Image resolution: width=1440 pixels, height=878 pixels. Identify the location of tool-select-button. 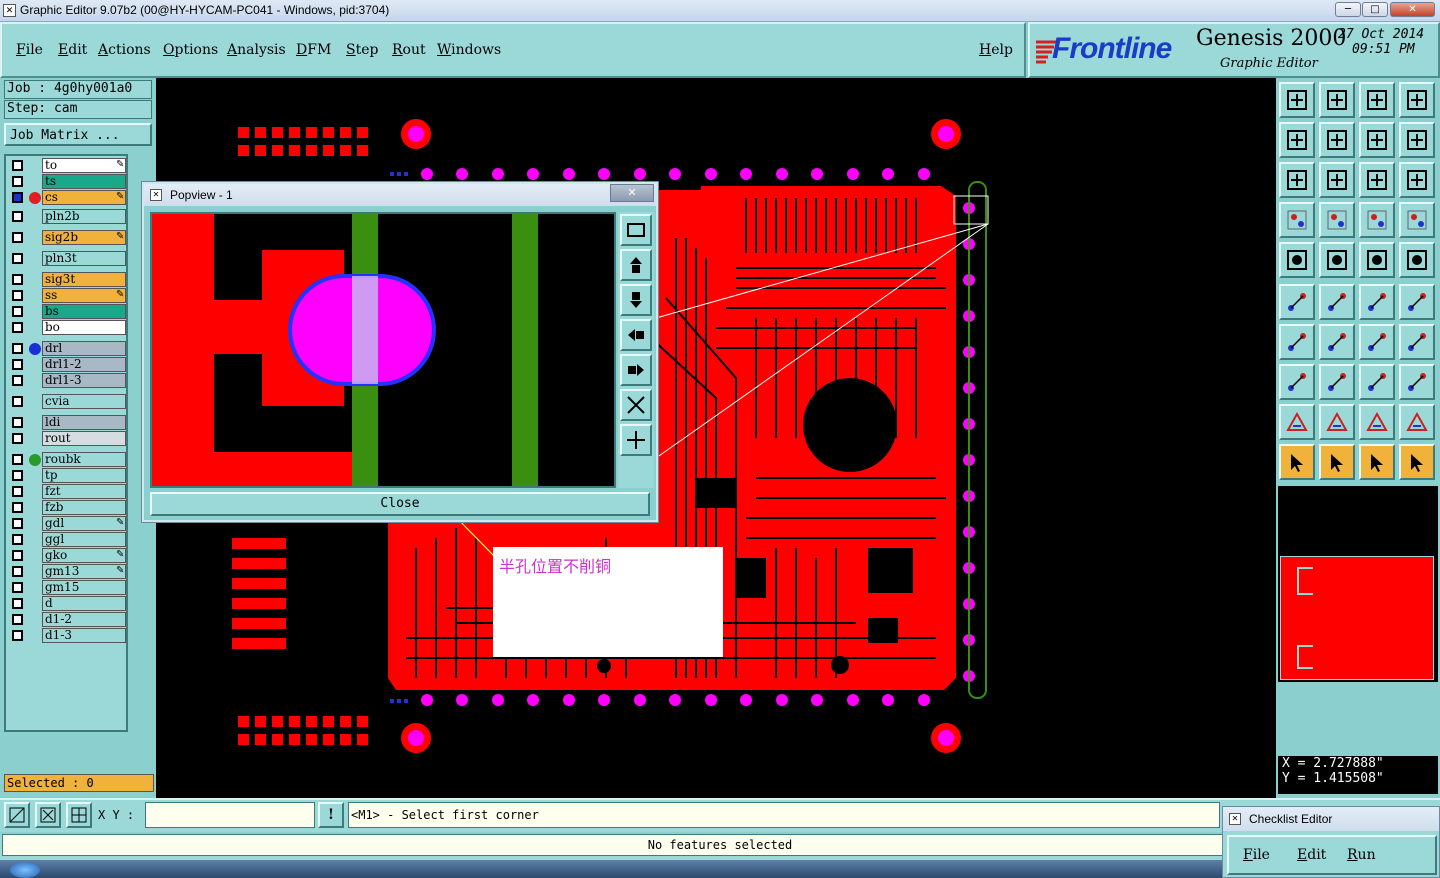
(1297, 462).